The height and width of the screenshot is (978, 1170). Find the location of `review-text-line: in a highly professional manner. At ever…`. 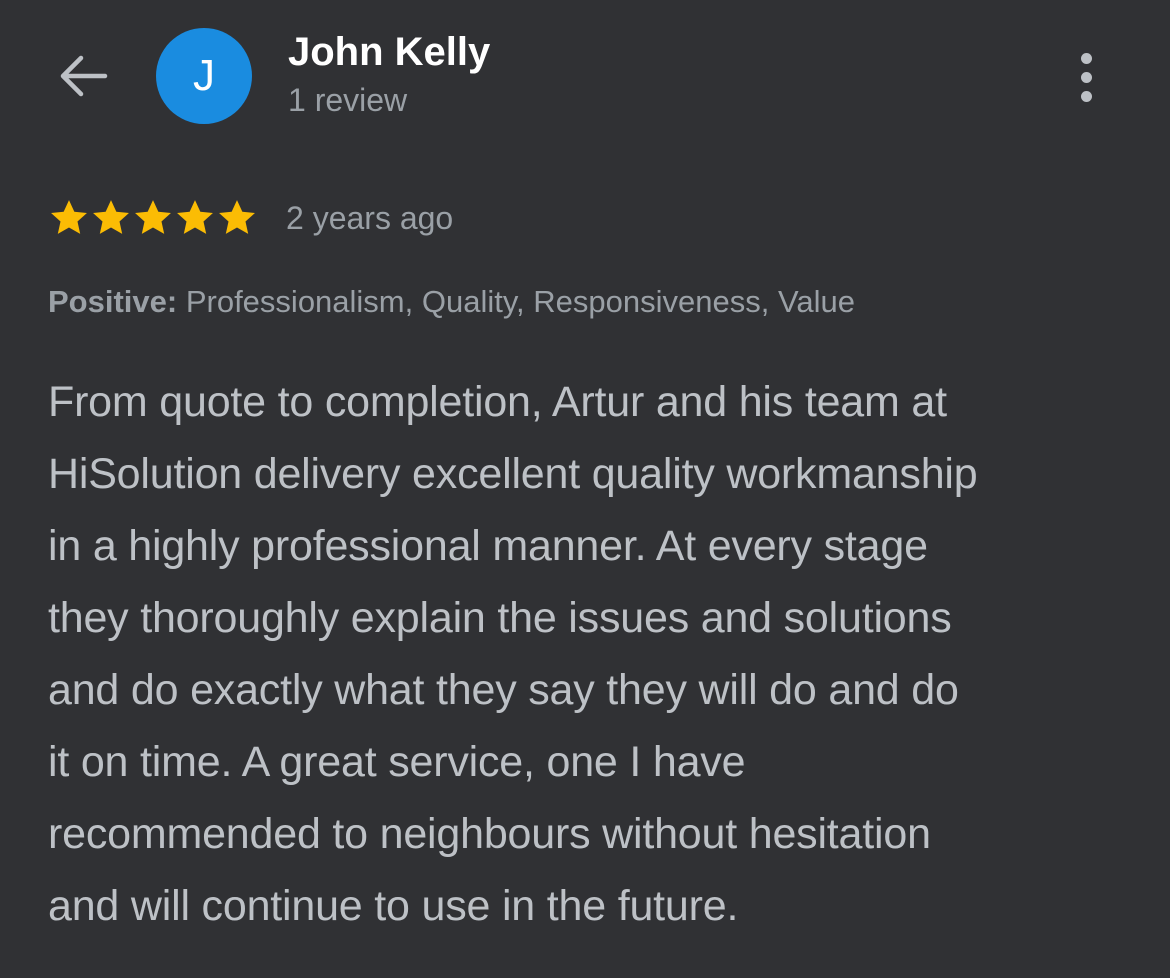

review-text-line: in a highly professional manner. At ever… is located at coordinates (488, 546).